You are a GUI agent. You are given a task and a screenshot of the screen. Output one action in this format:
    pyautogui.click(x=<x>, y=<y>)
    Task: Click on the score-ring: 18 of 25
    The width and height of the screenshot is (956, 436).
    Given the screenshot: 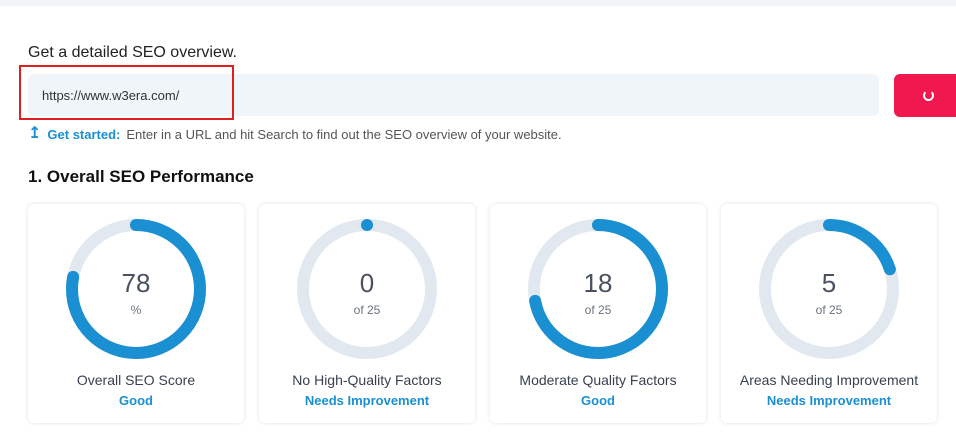 What is the action you would take?
    pyautogui.click(x=598, y=289)
    